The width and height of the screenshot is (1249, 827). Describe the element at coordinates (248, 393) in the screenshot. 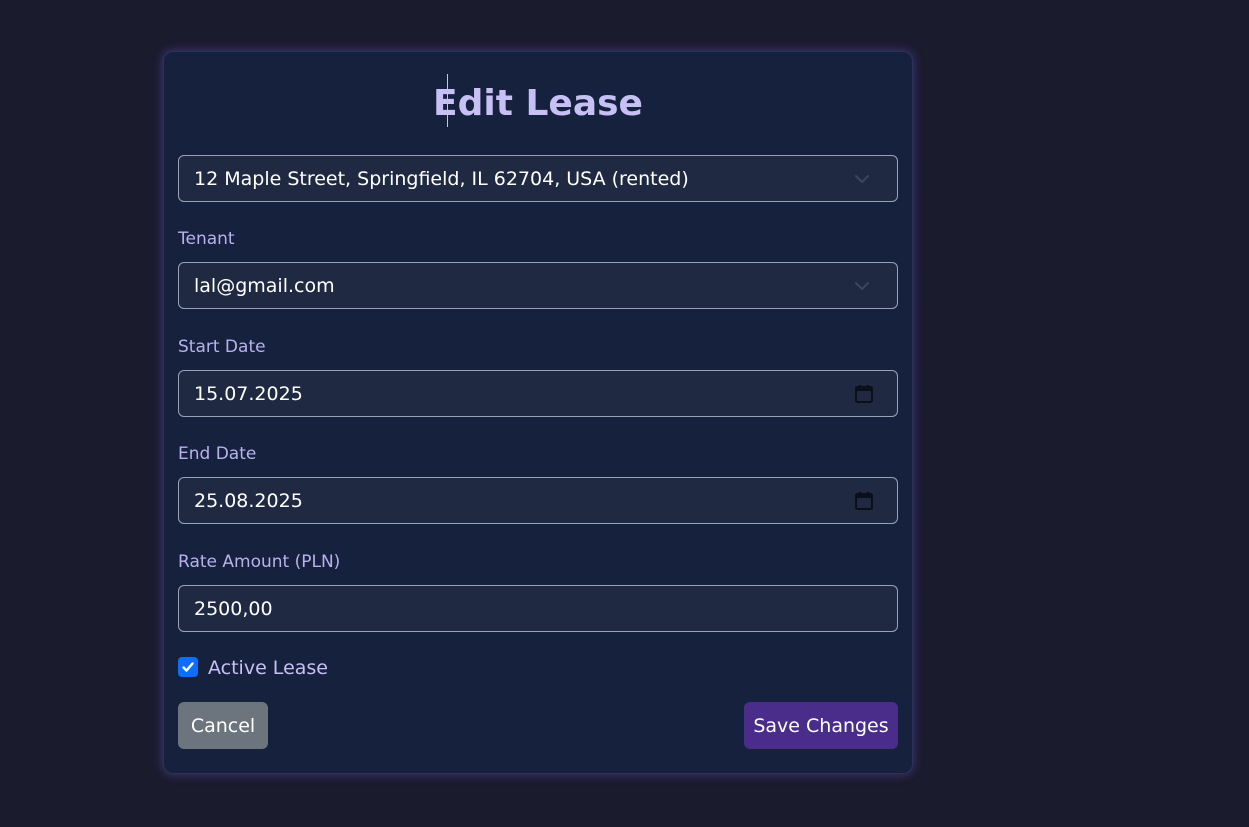

I see `start-date-value: 15.07.2025` at that location.